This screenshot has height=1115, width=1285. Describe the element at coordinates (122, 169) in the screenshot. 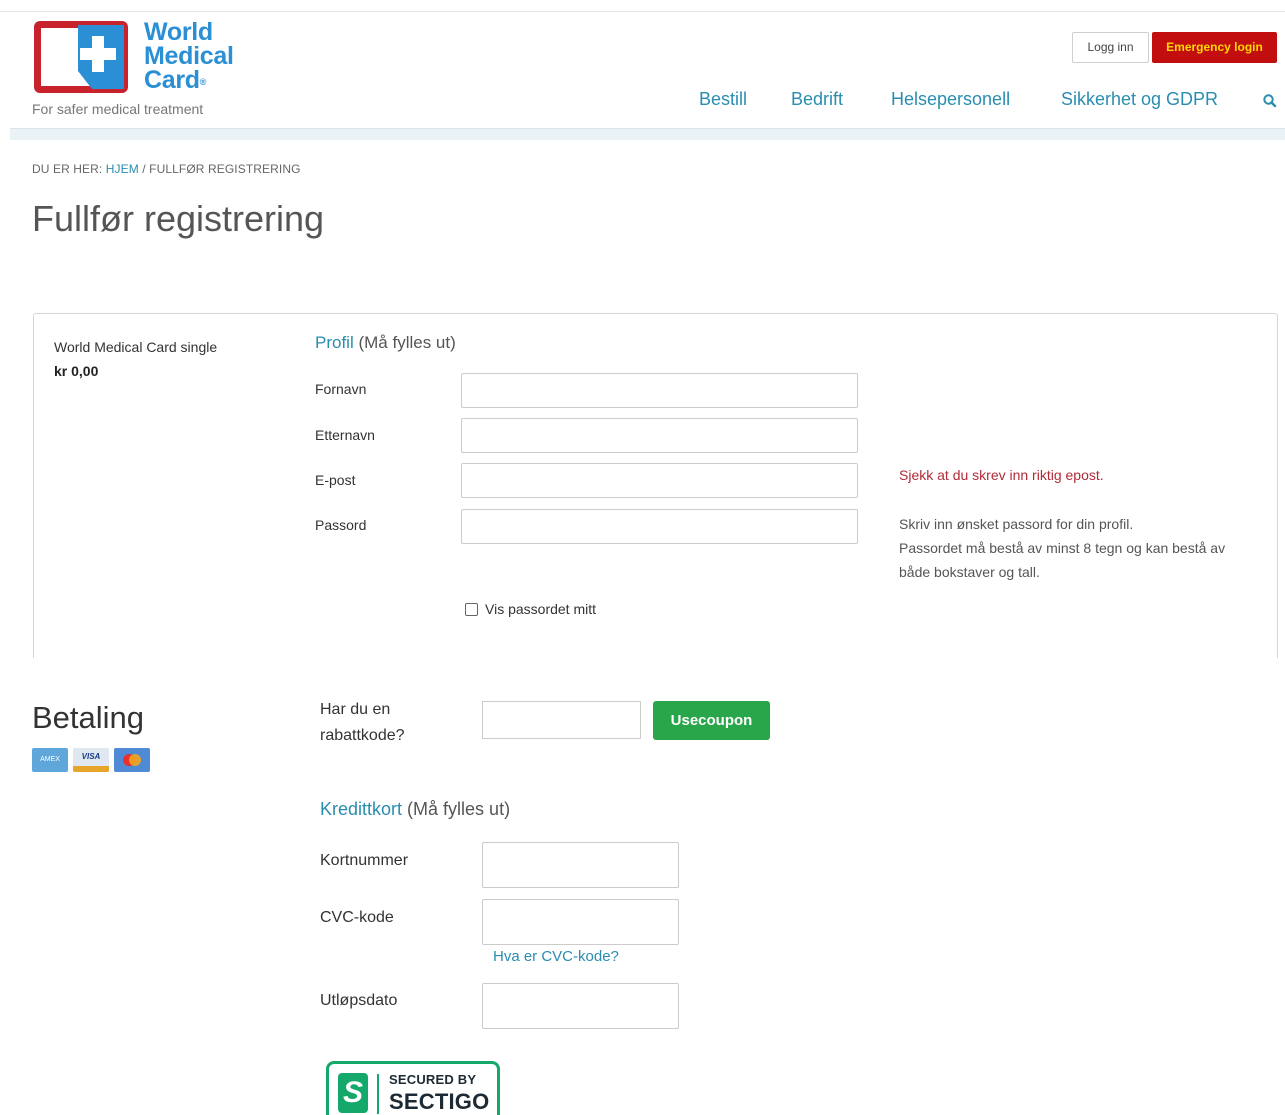

I see `breadcrumb-home-link: HJEM` at that location.